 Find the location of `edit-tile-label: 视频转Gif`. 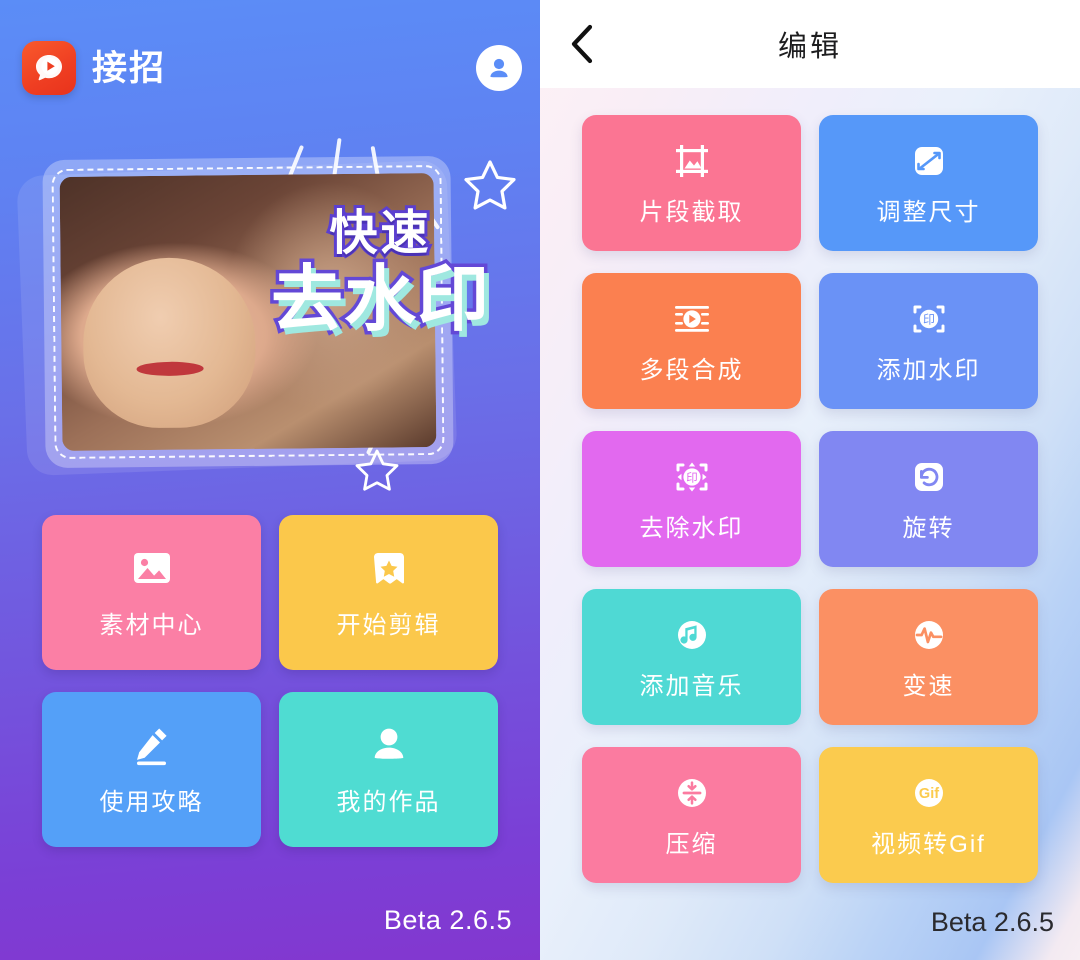

edit-tile-label: 视频转Gif is located at coordinates (928, 844).